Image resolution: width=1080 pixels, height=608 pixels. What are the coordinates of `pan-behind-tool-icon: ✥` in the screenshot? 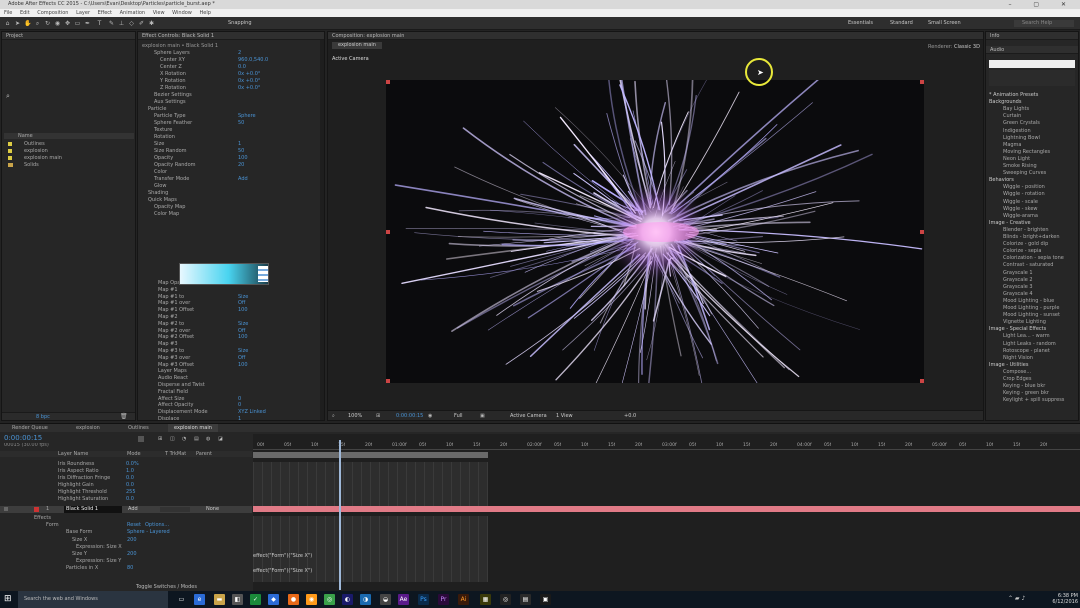 It's located at (67, 23).